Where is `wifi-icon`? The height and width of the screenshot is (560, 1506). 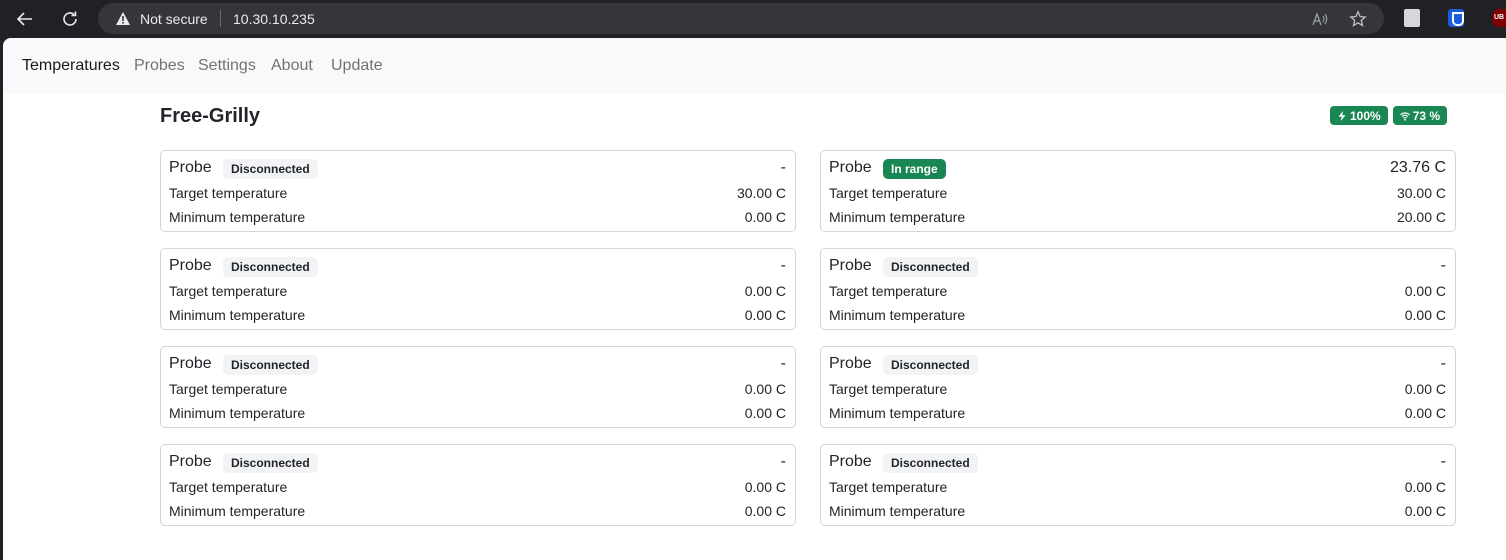 wifi-icon is located at coordinates (1404, 116).